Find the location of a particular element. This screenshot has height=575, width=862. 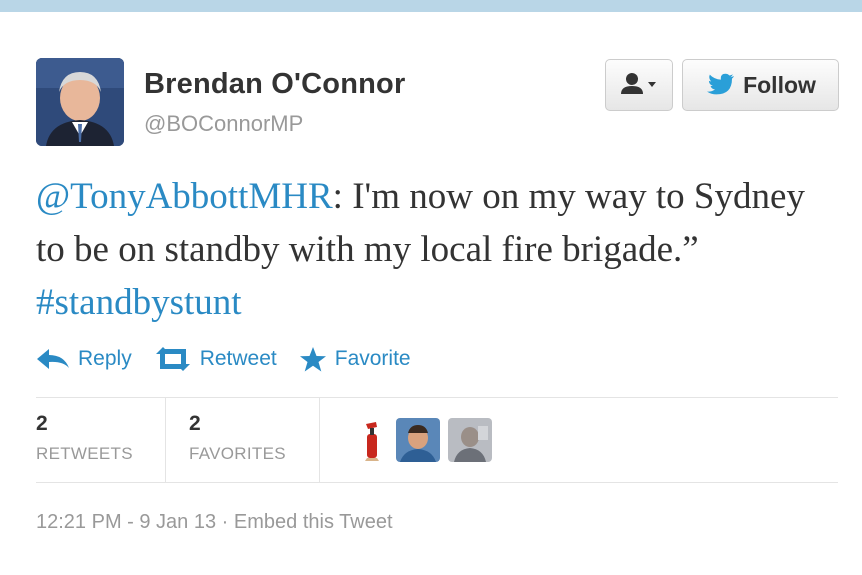

caret-down-icon is located at coordinates (652, 84).